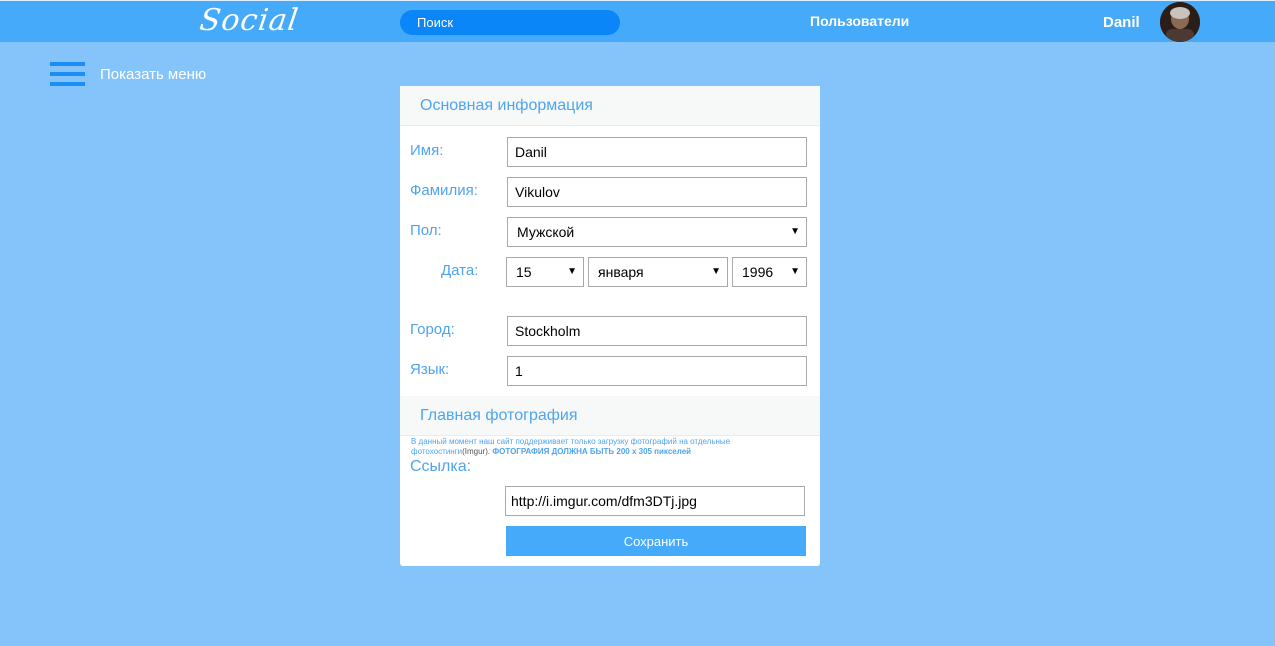  Describe the element at coordinates (460, 270) in the screenshot. I see `date-label: Дата:` at that location.